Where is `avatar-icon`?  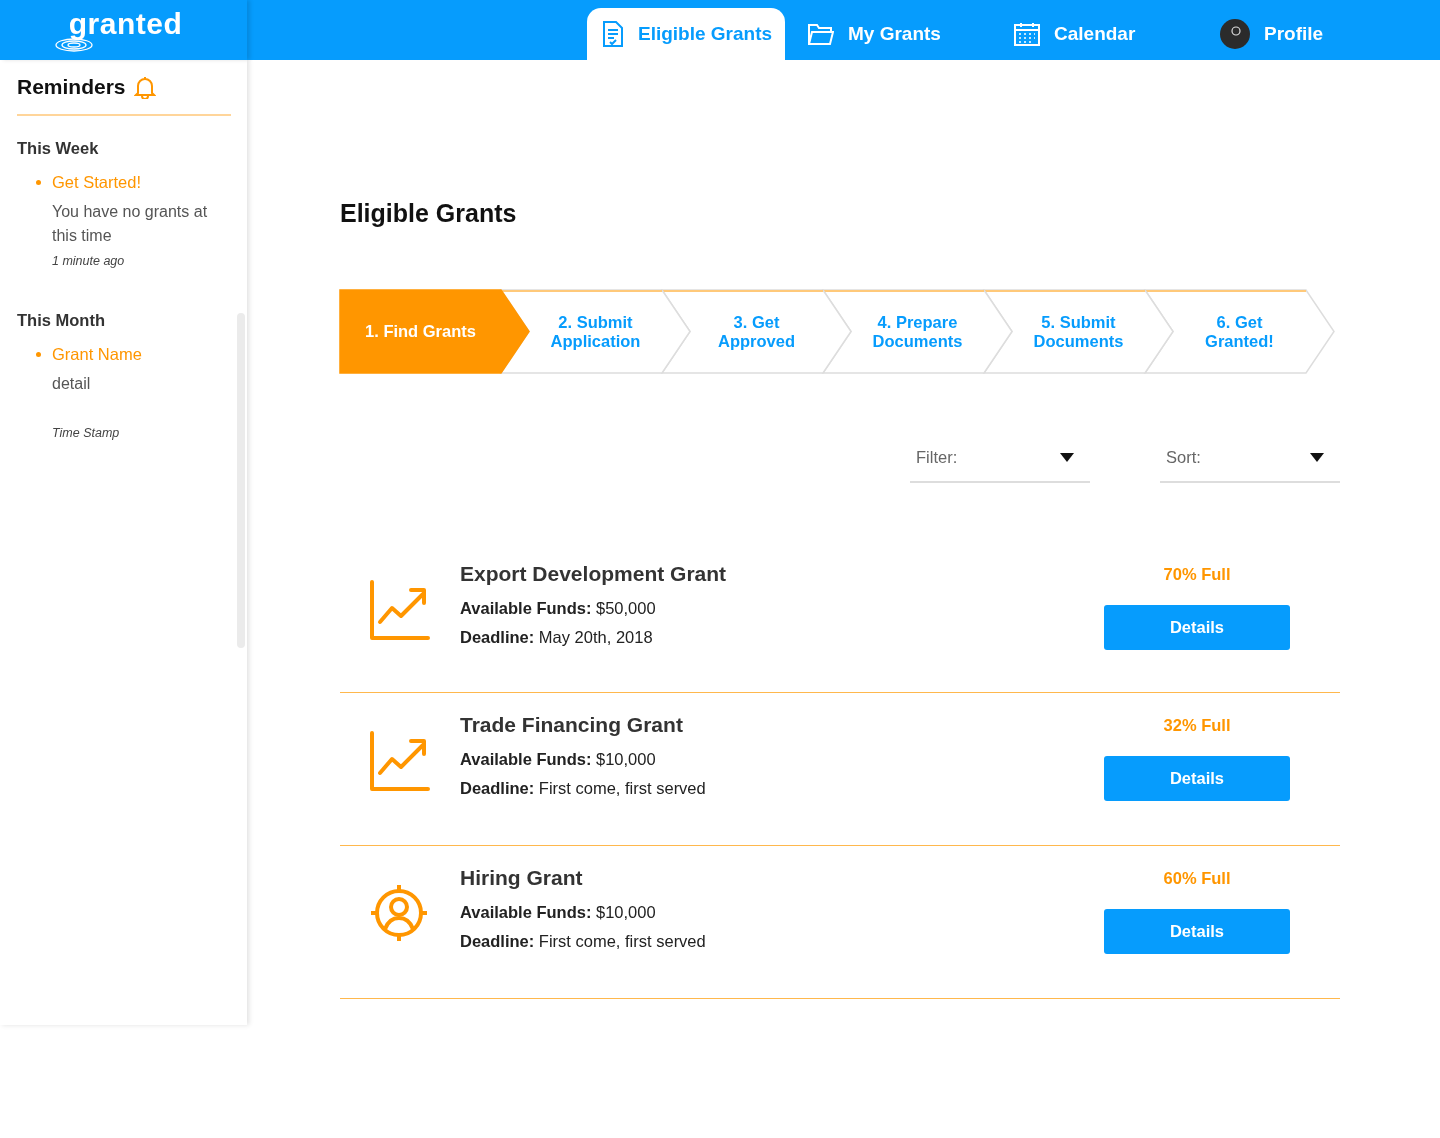
avatar-icon is located at coordinates (1235, 34).